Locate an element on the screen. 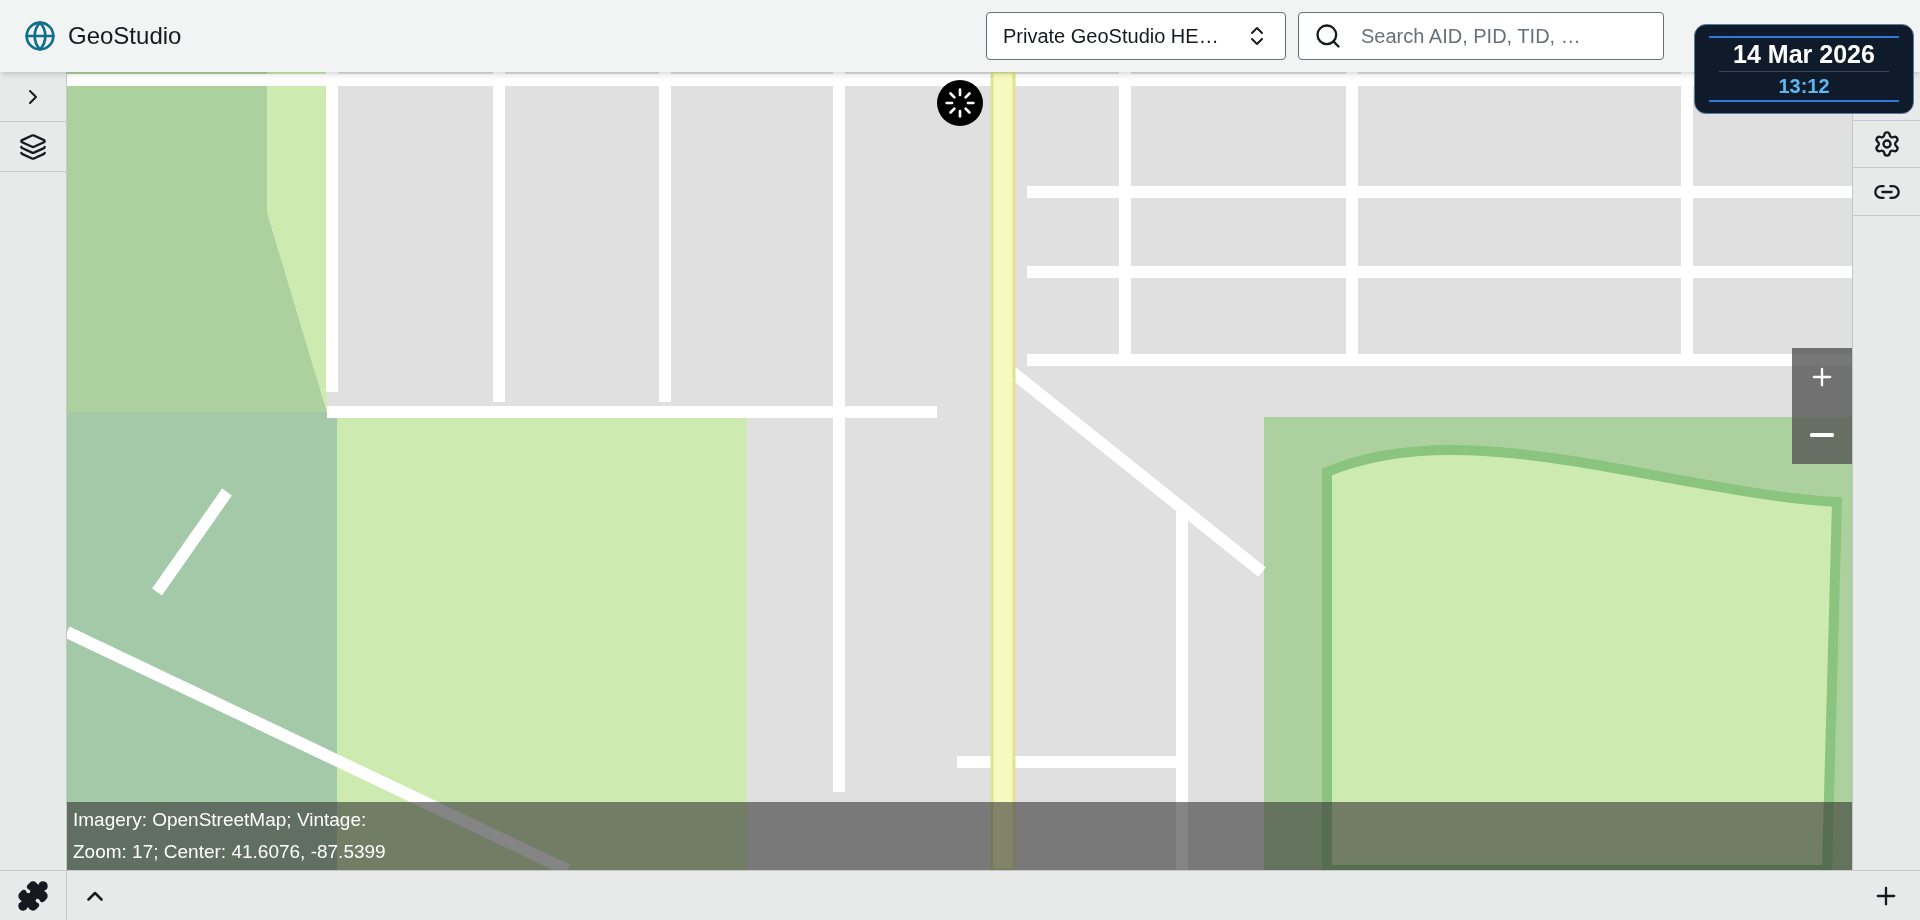  attribution-text: Zoom: 17; Center: 41.6076, -87.5399 is located at coordinates (230, 852).